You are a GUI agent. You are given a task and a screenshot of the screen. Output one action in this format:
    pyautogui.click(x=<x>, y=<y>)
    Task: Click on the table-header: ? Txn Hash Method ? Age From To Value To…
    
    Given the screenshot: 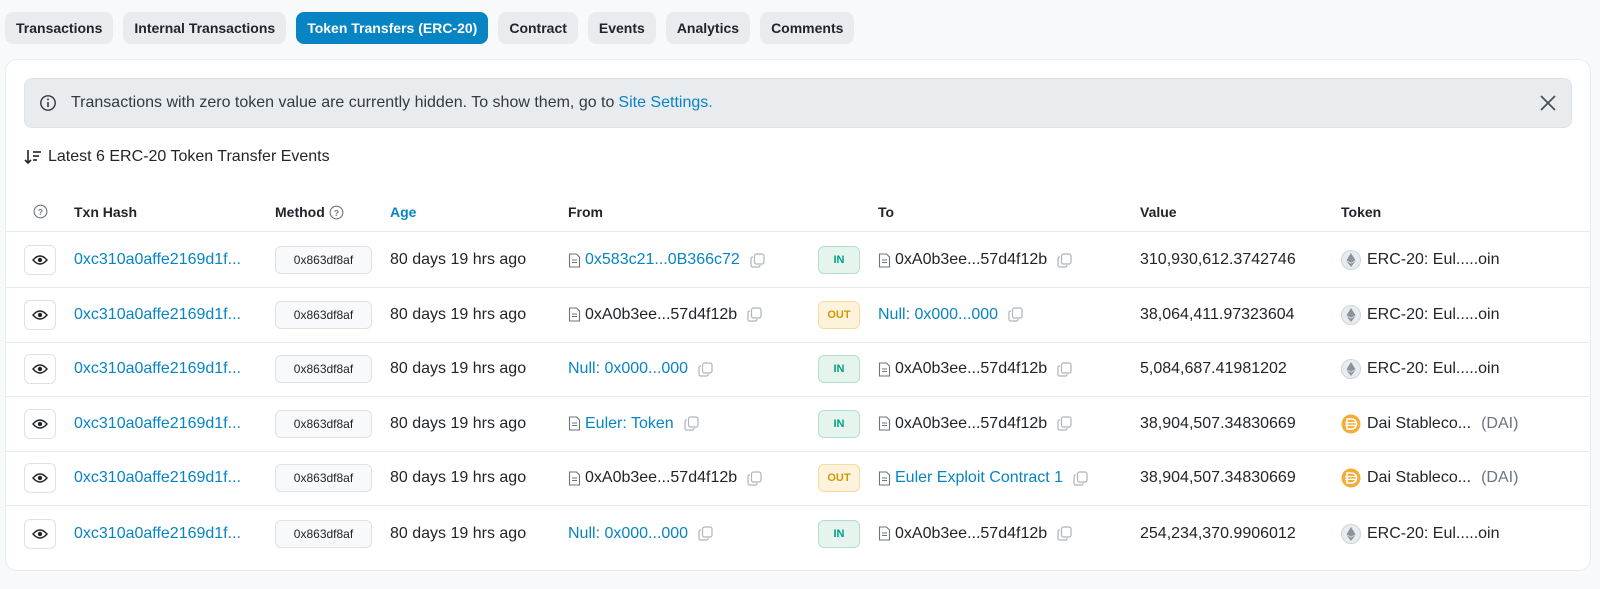 What is the action you would take?
    pyautogui.click(x=798, y=212)
    